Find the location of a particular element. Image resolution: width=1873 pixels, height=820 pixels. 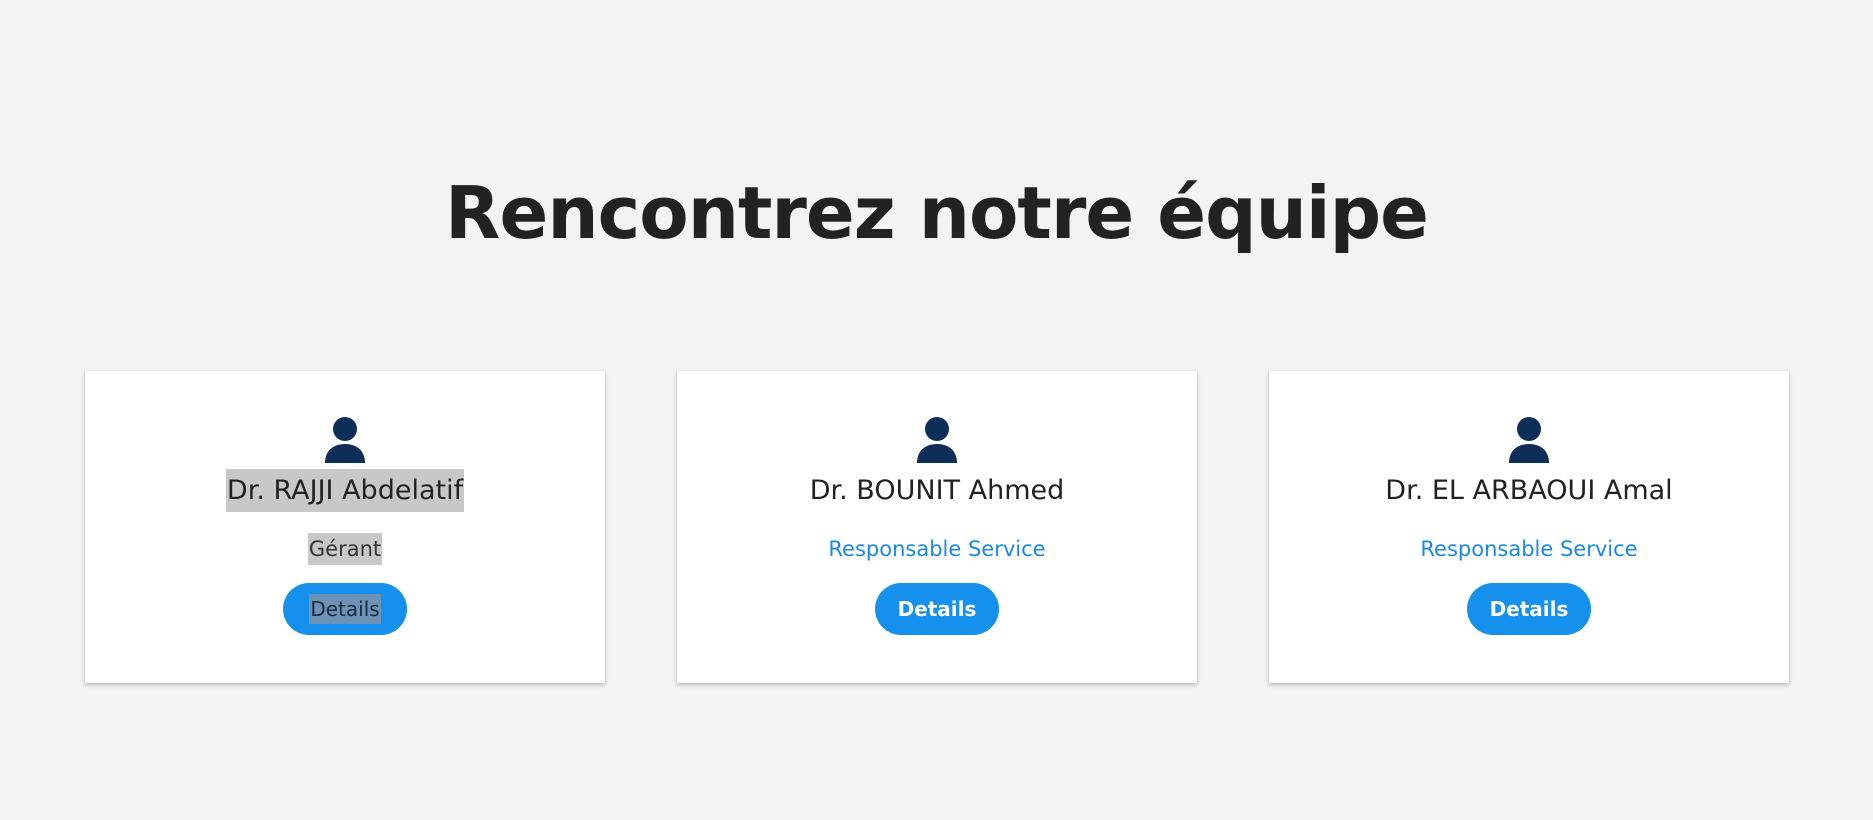

member-name-container: Dr. RAJJI Abdelatif is located at coordinates (345, 490).